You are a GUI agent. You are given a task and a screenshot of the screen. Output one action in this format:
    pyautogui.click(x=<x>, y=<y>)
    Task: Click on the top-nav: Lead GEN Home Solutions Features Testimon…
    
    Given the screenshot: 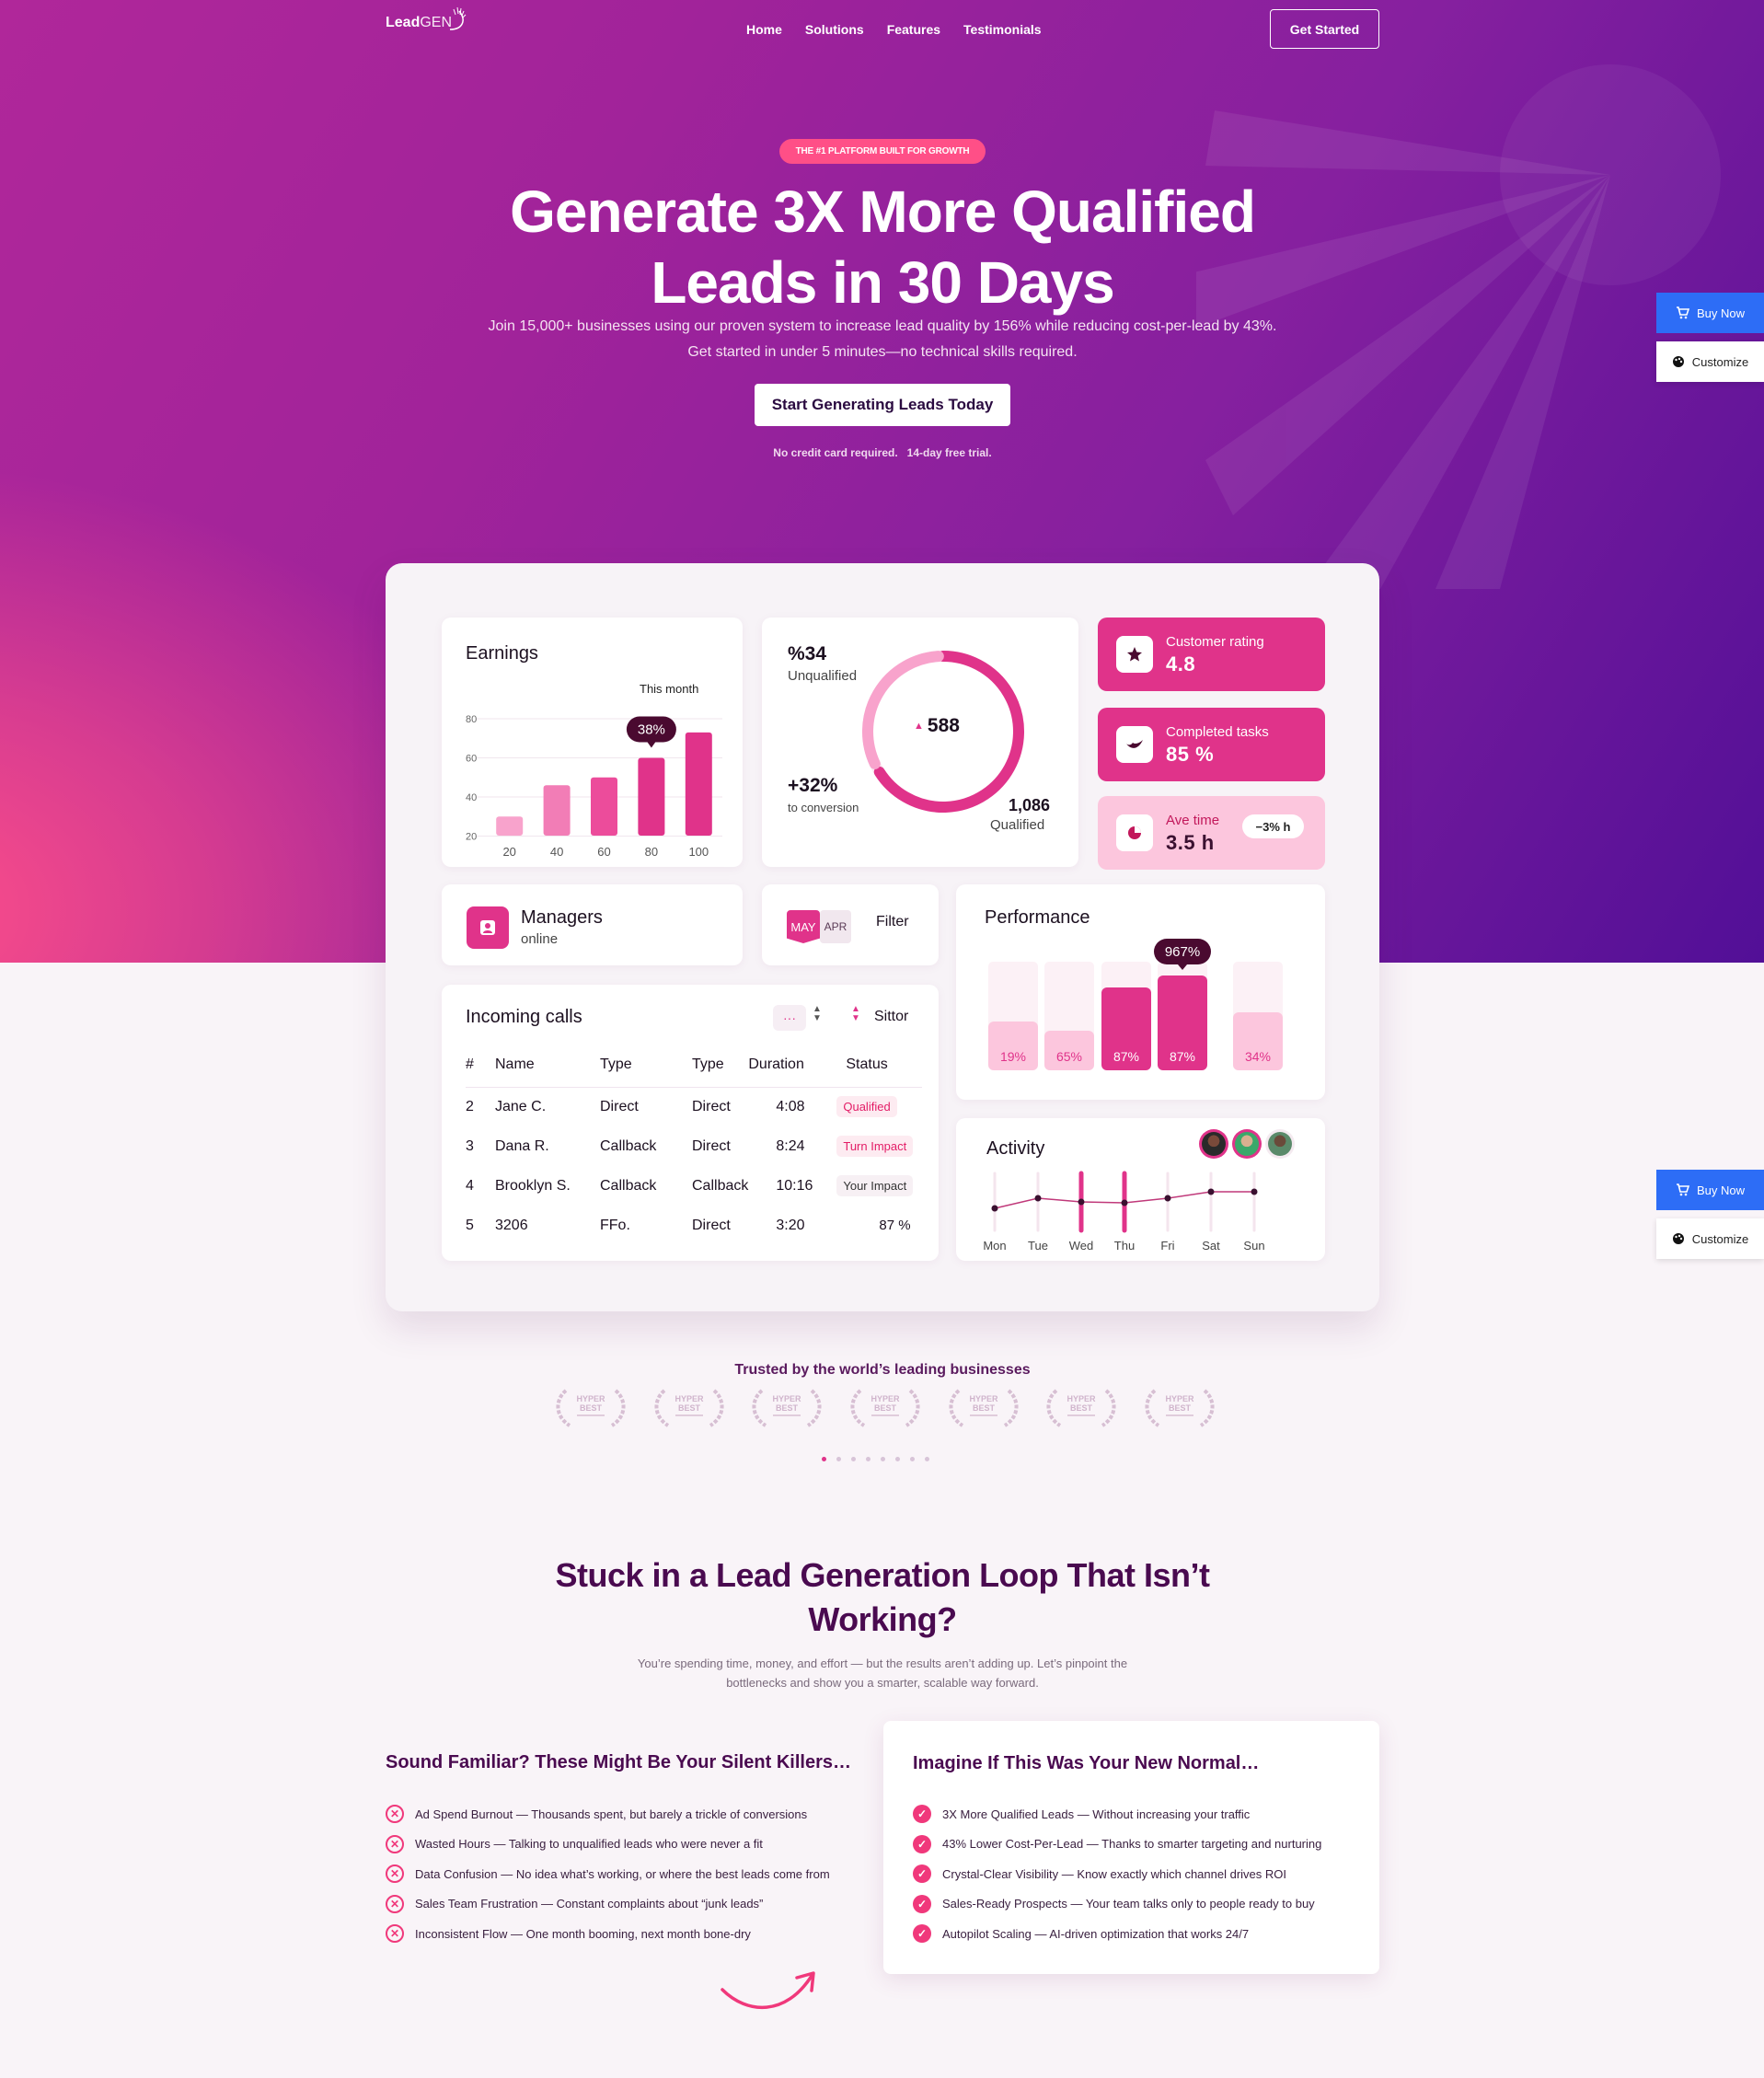 What is the action you would take?
    pyautogui.click(x=882, y=29)
    